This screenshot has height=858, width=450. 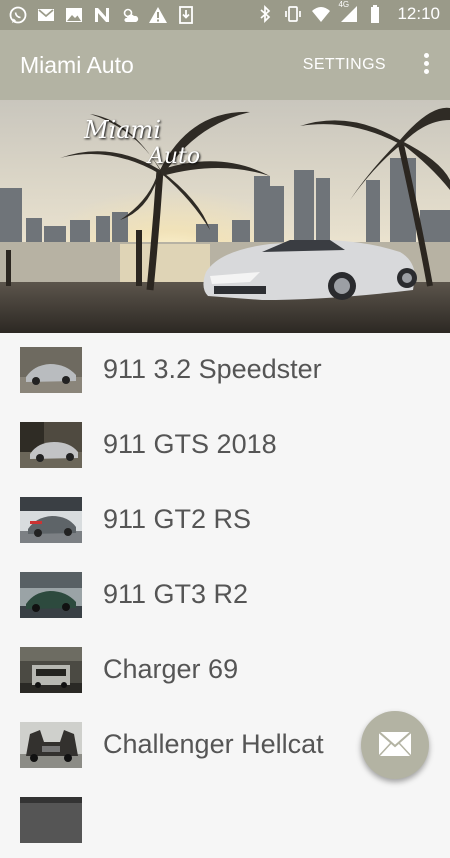 I want to click on list-item: 911 GT2 RS, so click(x=225, y=520).